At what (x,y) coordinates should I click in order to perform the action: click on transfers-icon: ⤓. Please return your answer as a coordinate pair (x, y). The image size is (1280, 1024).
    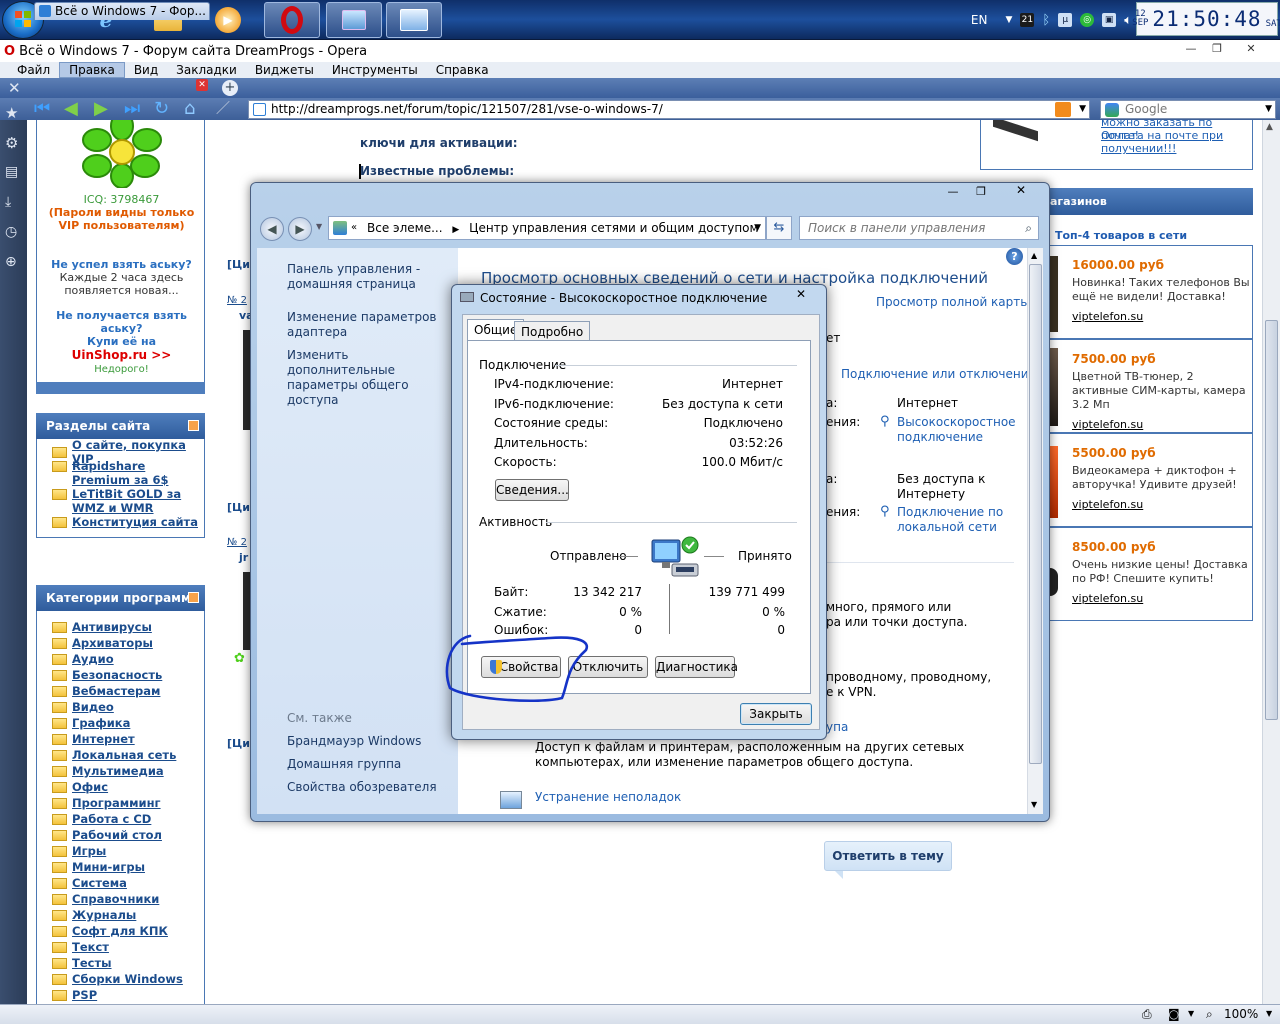
    Looking at the image, I should click on (8, 202).